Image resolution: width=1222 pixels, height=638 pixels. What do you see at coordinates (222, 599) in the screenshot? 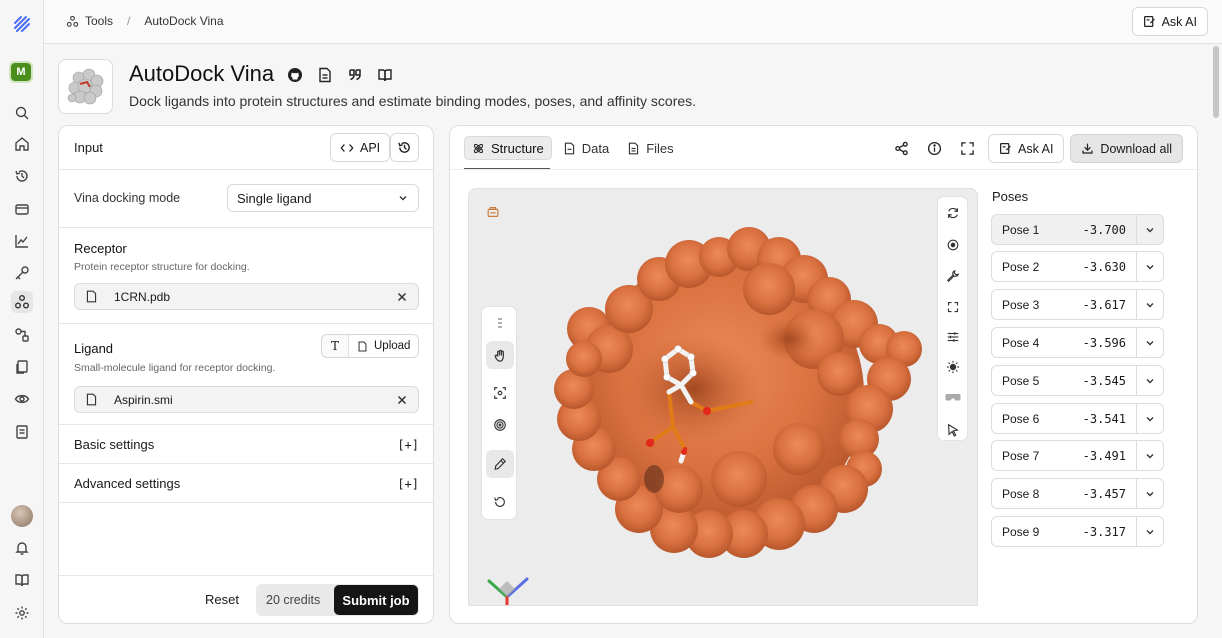
I see `reset-button: Reset` at bounding box center [222, 599].